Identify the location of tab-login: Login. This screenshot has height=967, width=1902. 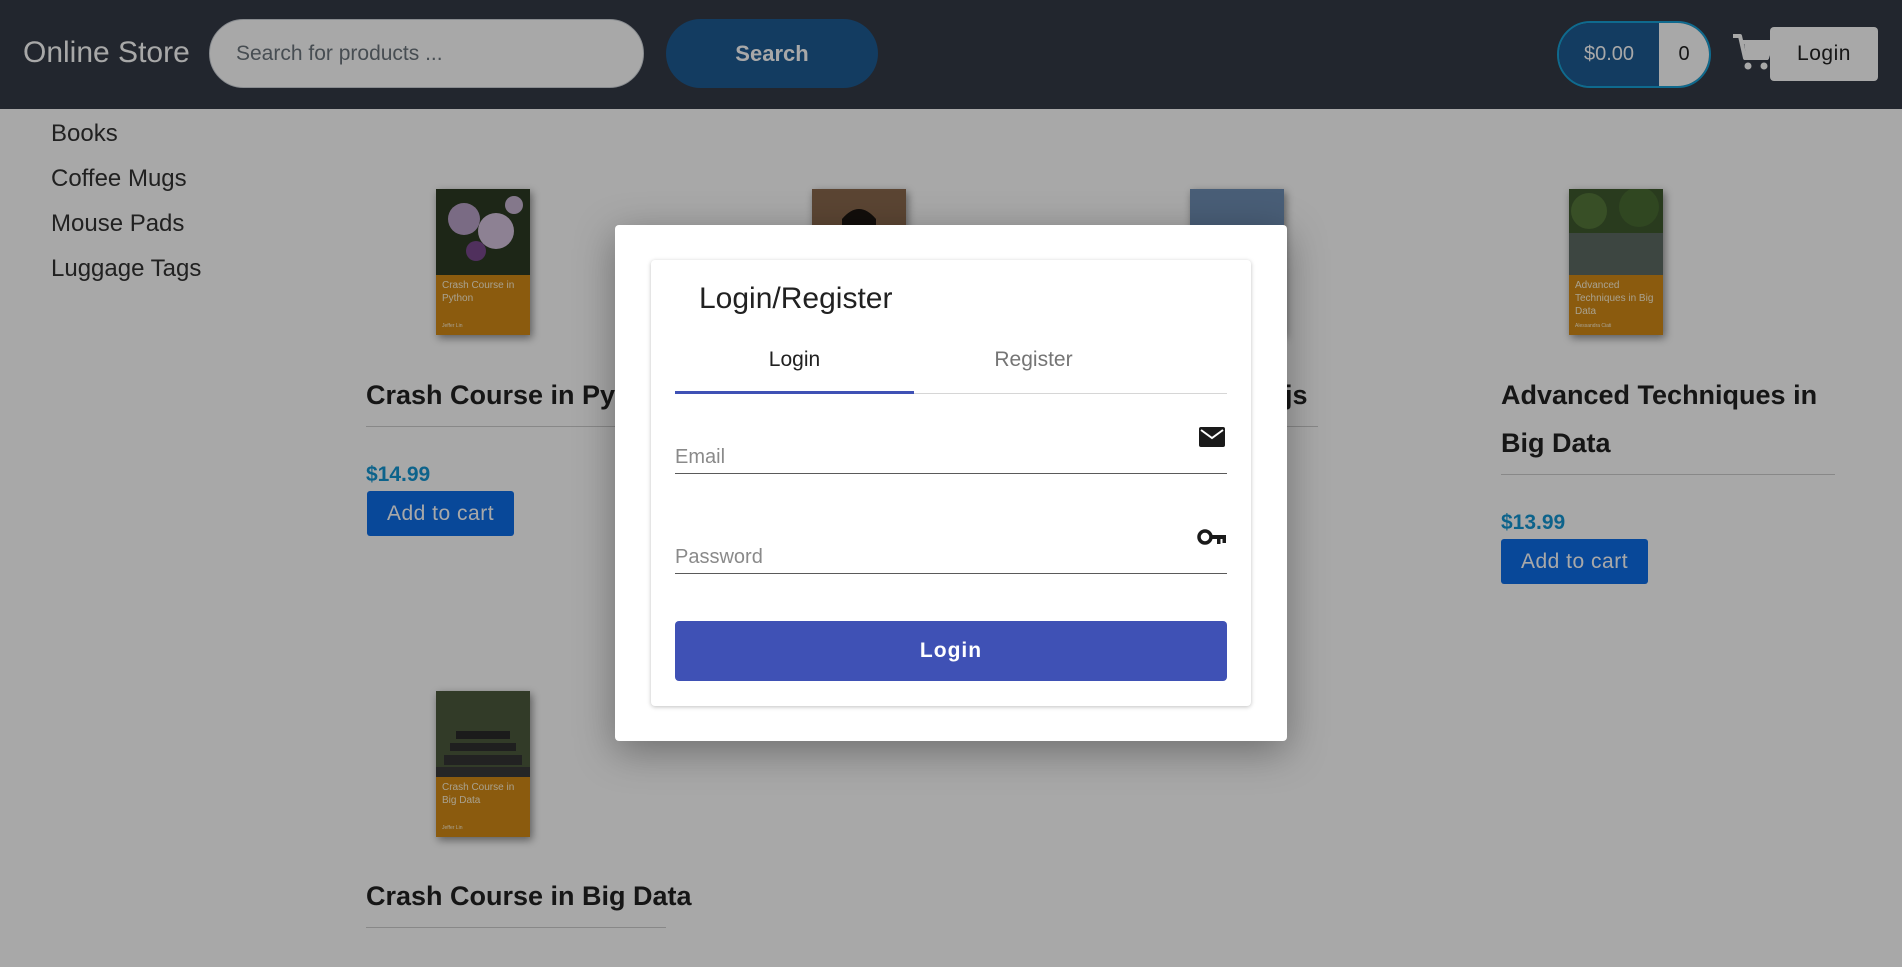
(794, 369).